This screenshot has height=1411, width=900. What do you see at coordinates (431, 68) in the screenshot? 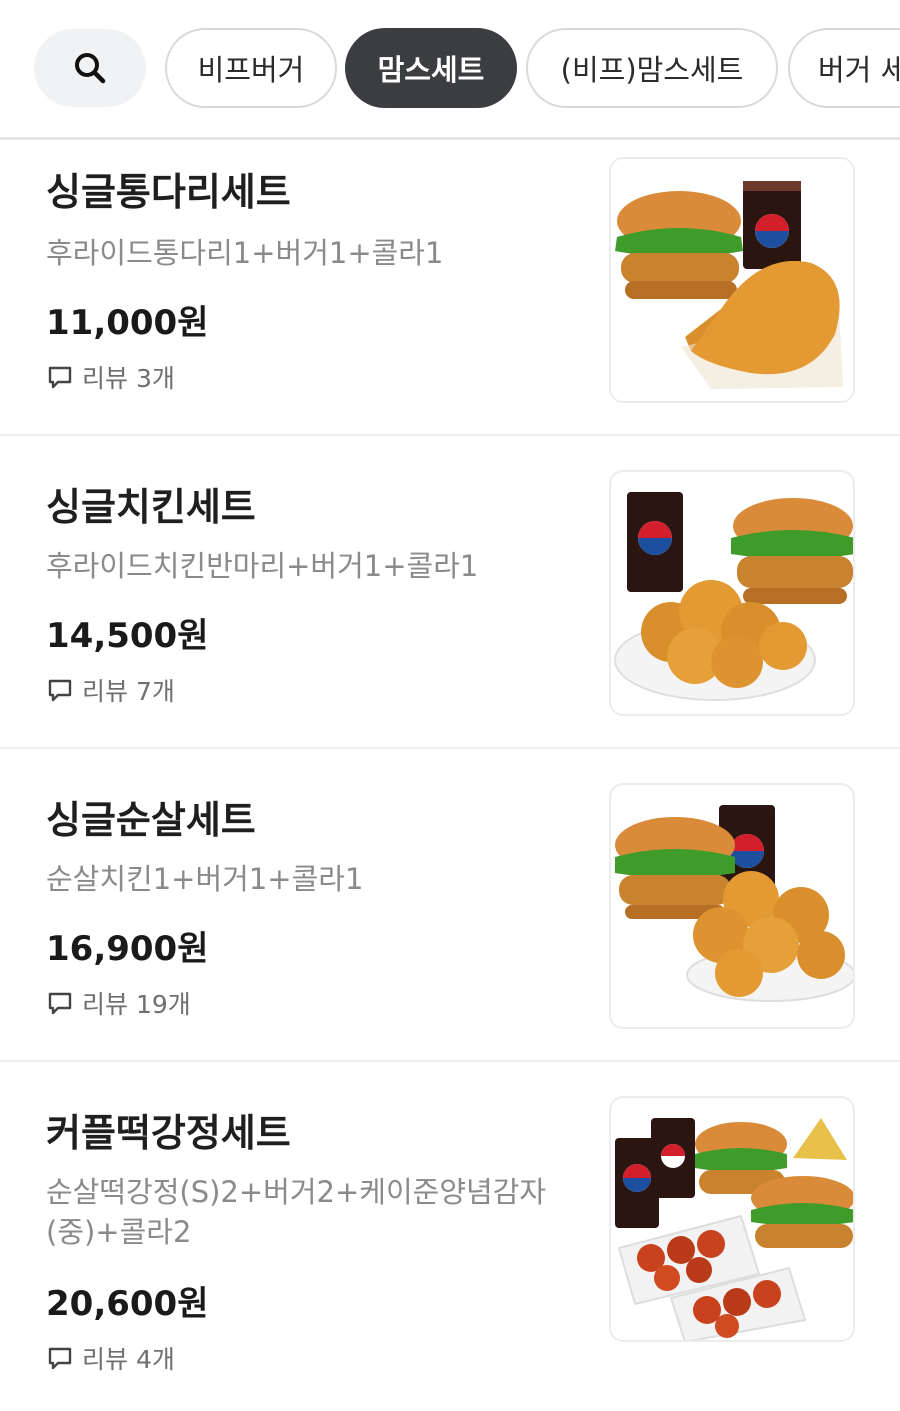
I see `category-chip-moms-set: 맘스세트` at bounding box center [431, 68].